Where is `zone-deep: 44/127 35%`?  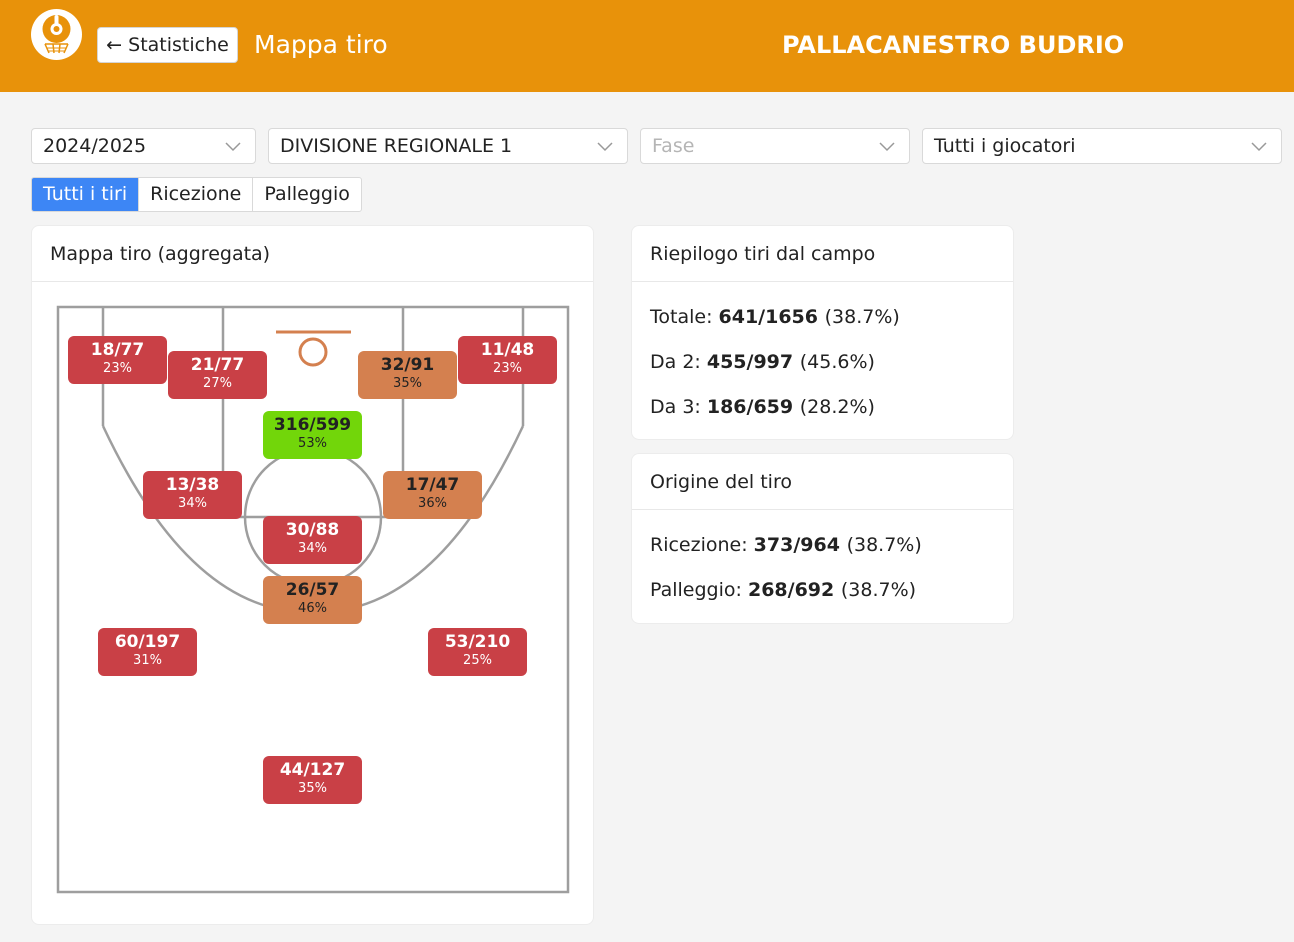
zone-deep: 44/127 35% is located at coordinates (312, 780).